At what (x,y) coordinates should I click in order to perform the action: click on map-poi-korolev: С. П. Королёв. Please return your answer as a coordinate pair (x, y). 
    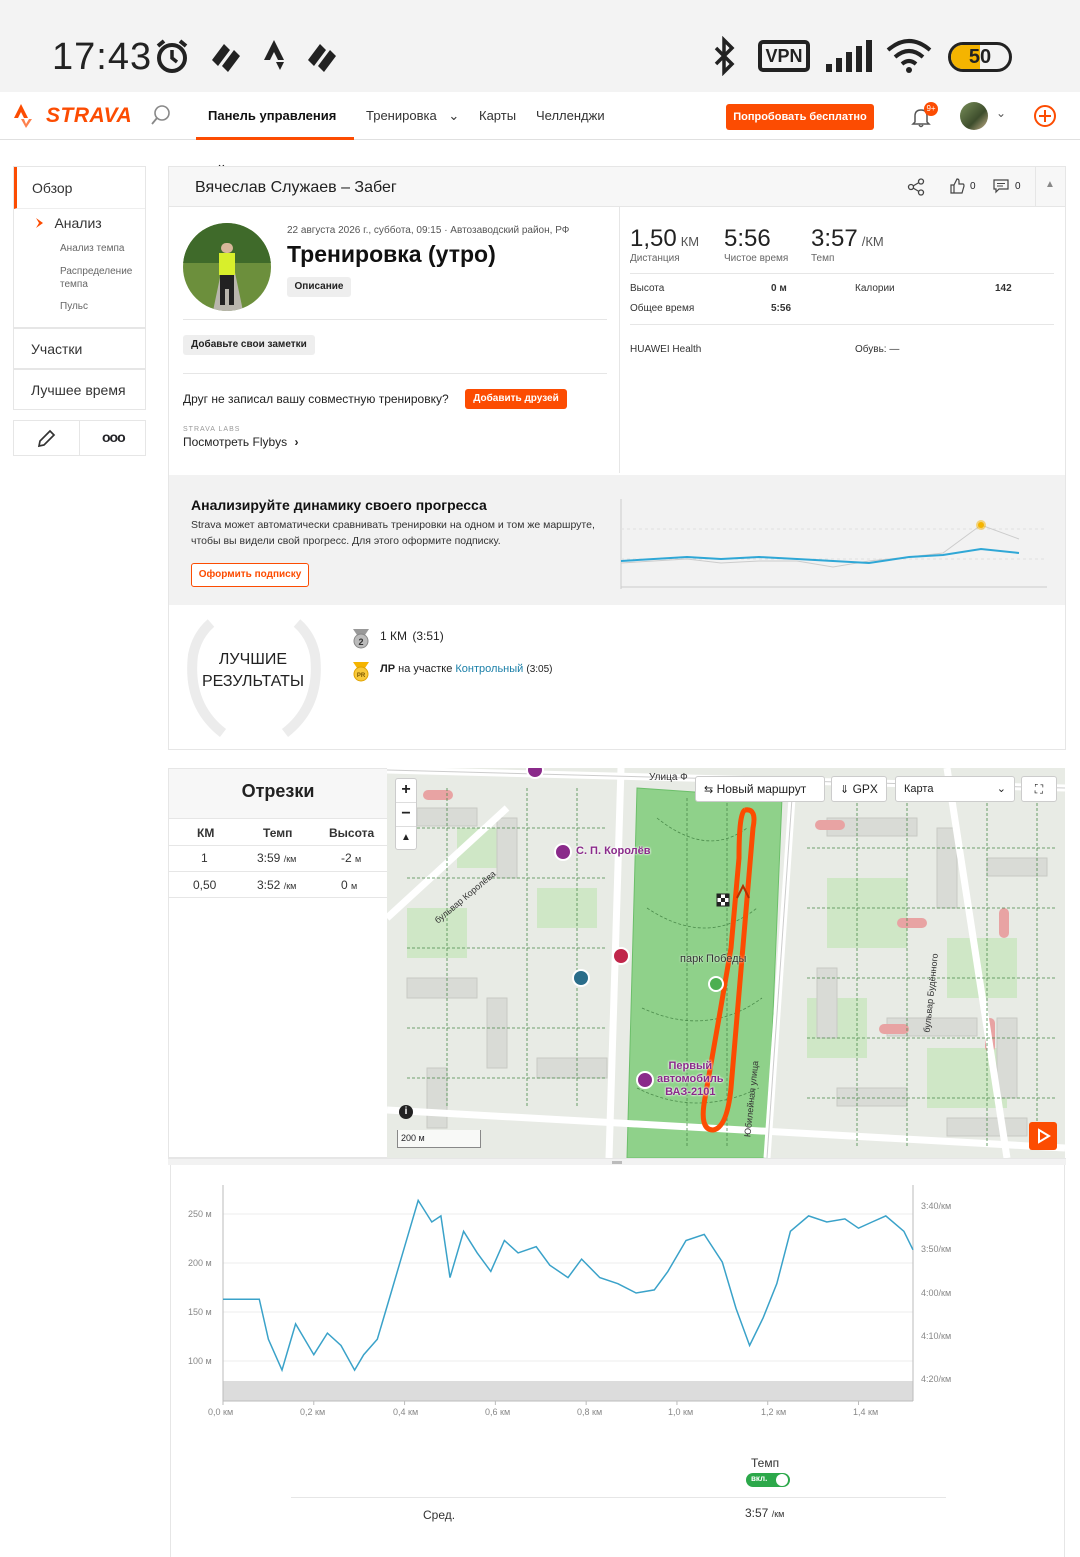
    Looking at the image, I should click on (613, 851).